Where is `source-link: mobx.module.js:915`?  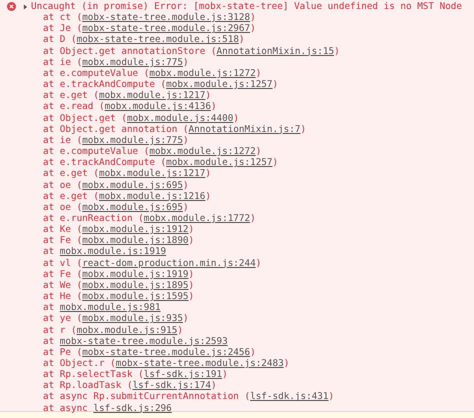 source-link: mobx.module.js:915 is located at coordinates (127, 330).